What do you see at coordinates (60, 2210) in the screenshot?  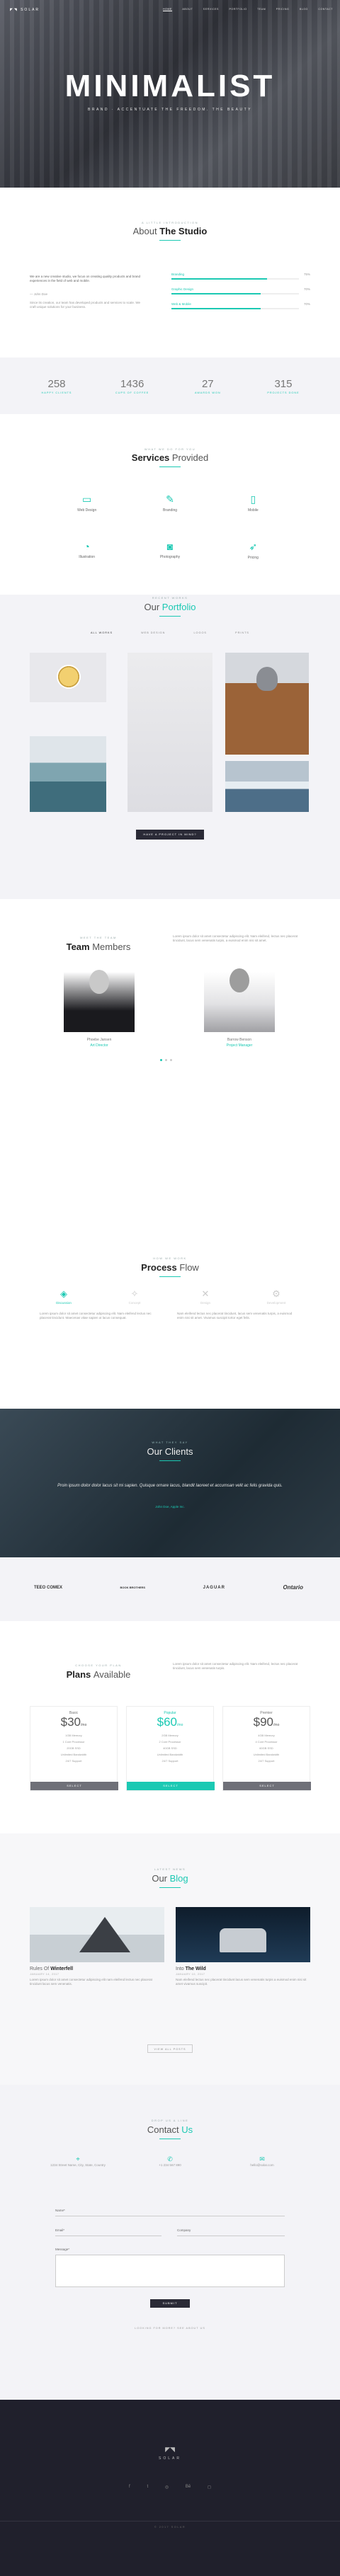 I see `name-label: Name*` at bounding box center [60, 2210].